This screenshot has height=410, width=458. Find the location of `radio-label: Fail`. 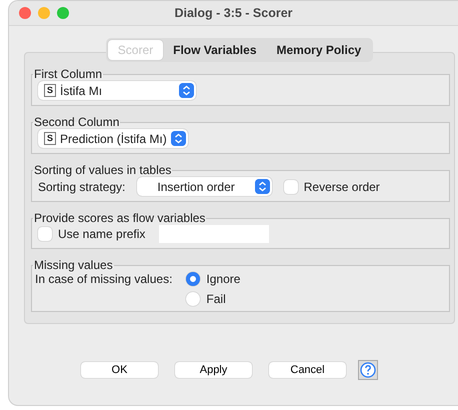

radio-label: Fail is located at coordinates (216, 299).